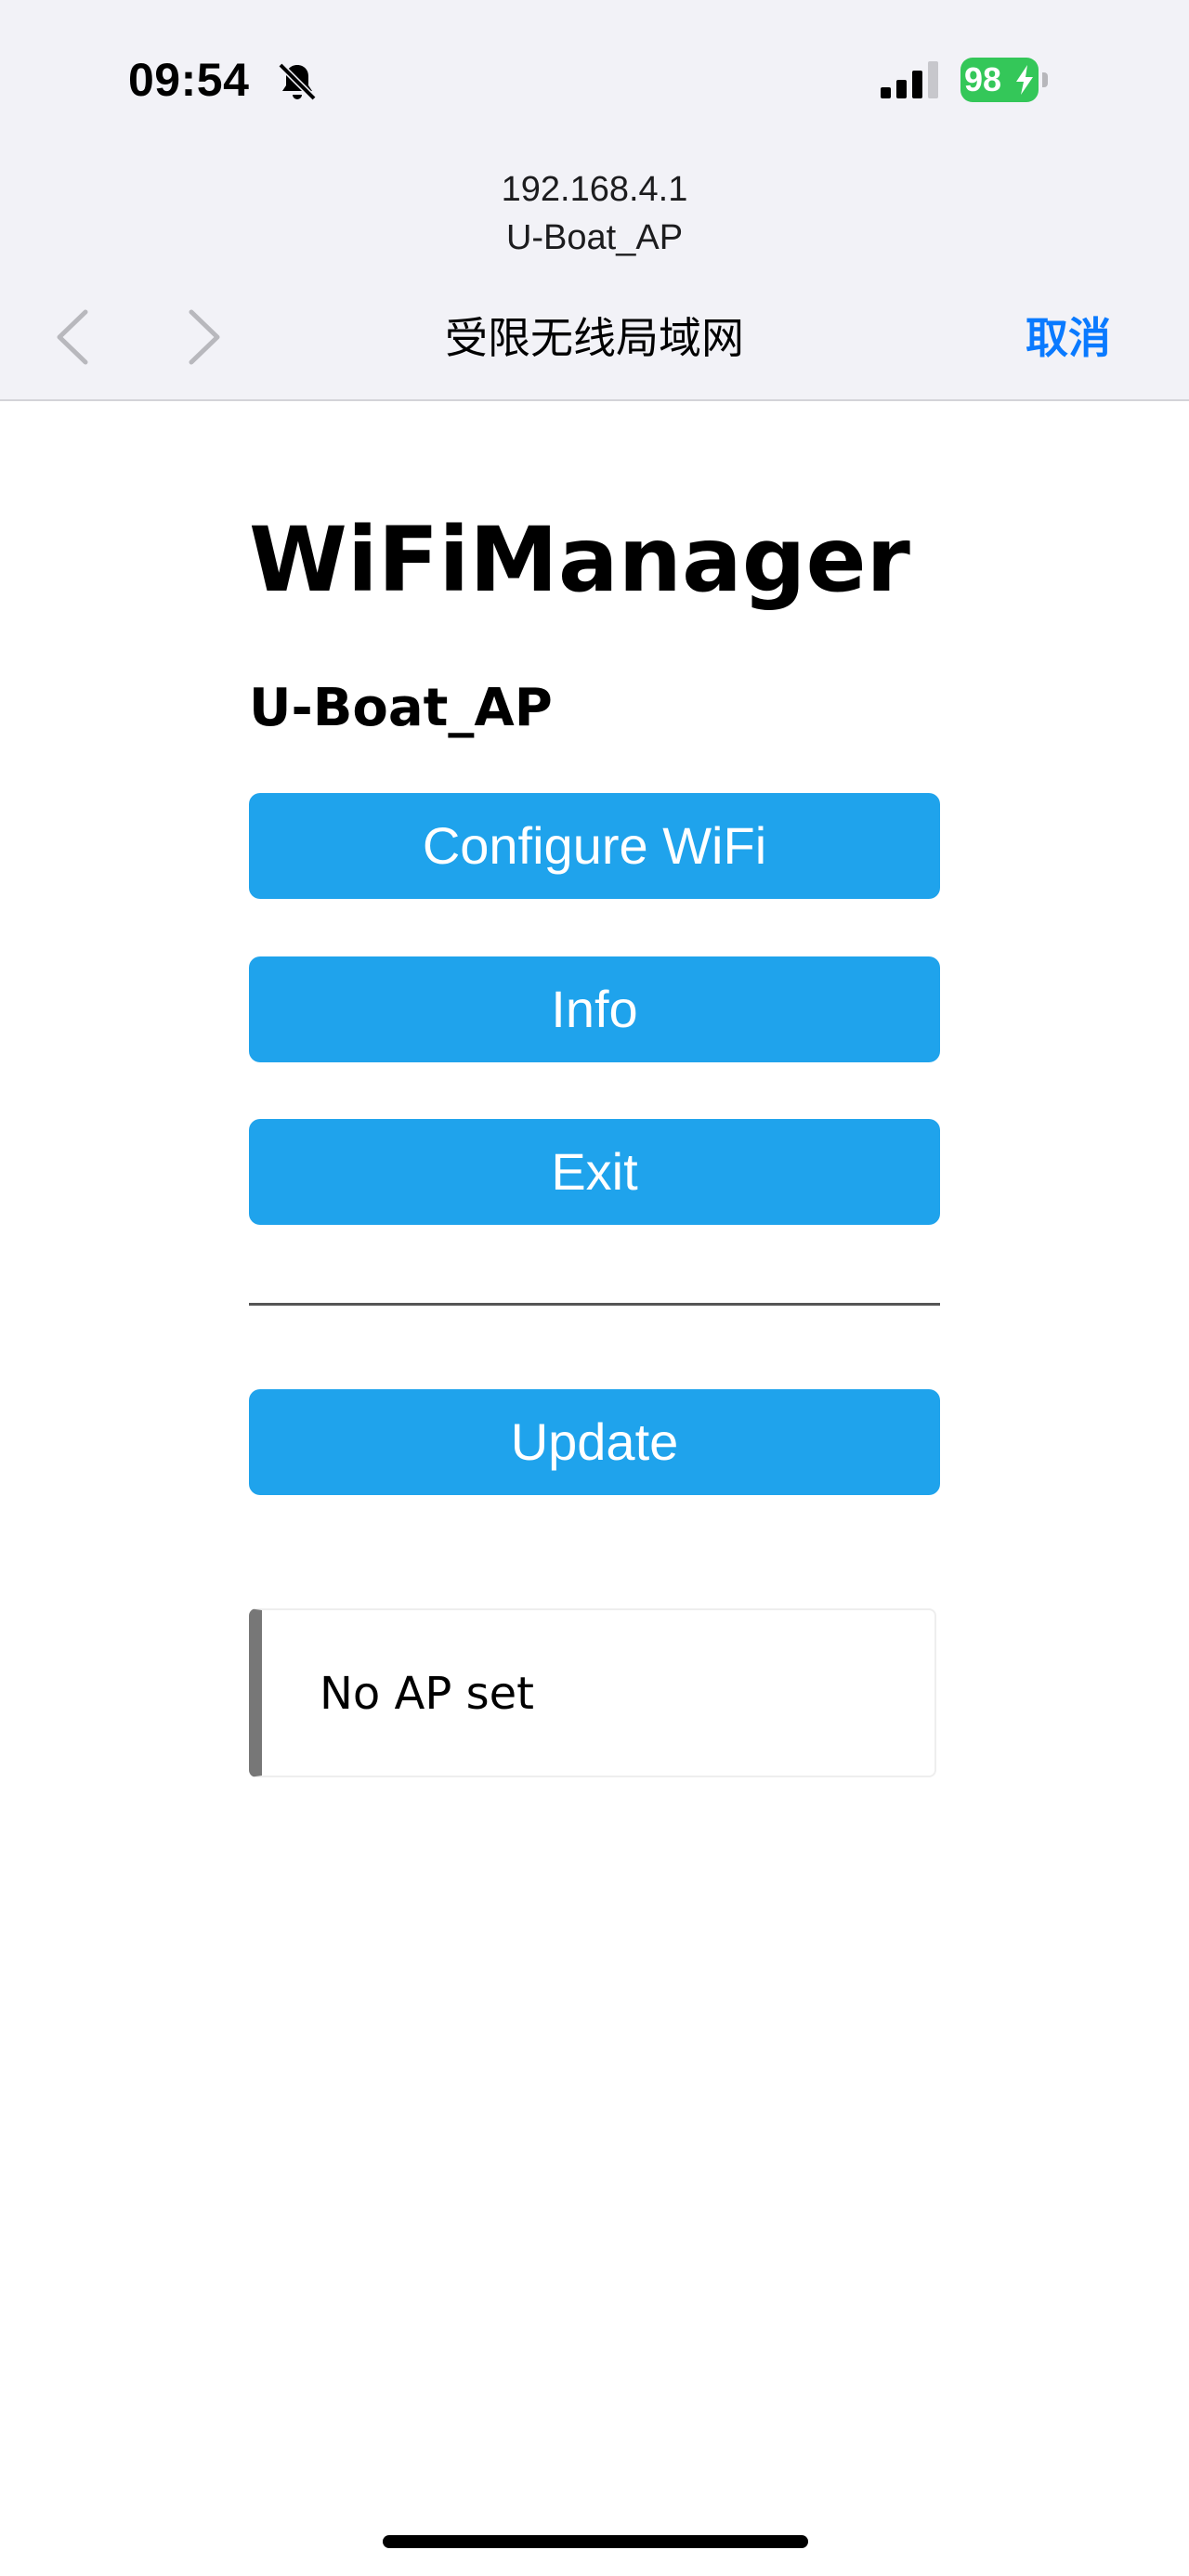 The height and width of the screenshot is (2576, 1189). What do you see at coordinates (1024, 80) in the screenshot?
I see `bolt-icon` at bounding box center [1024, 80].